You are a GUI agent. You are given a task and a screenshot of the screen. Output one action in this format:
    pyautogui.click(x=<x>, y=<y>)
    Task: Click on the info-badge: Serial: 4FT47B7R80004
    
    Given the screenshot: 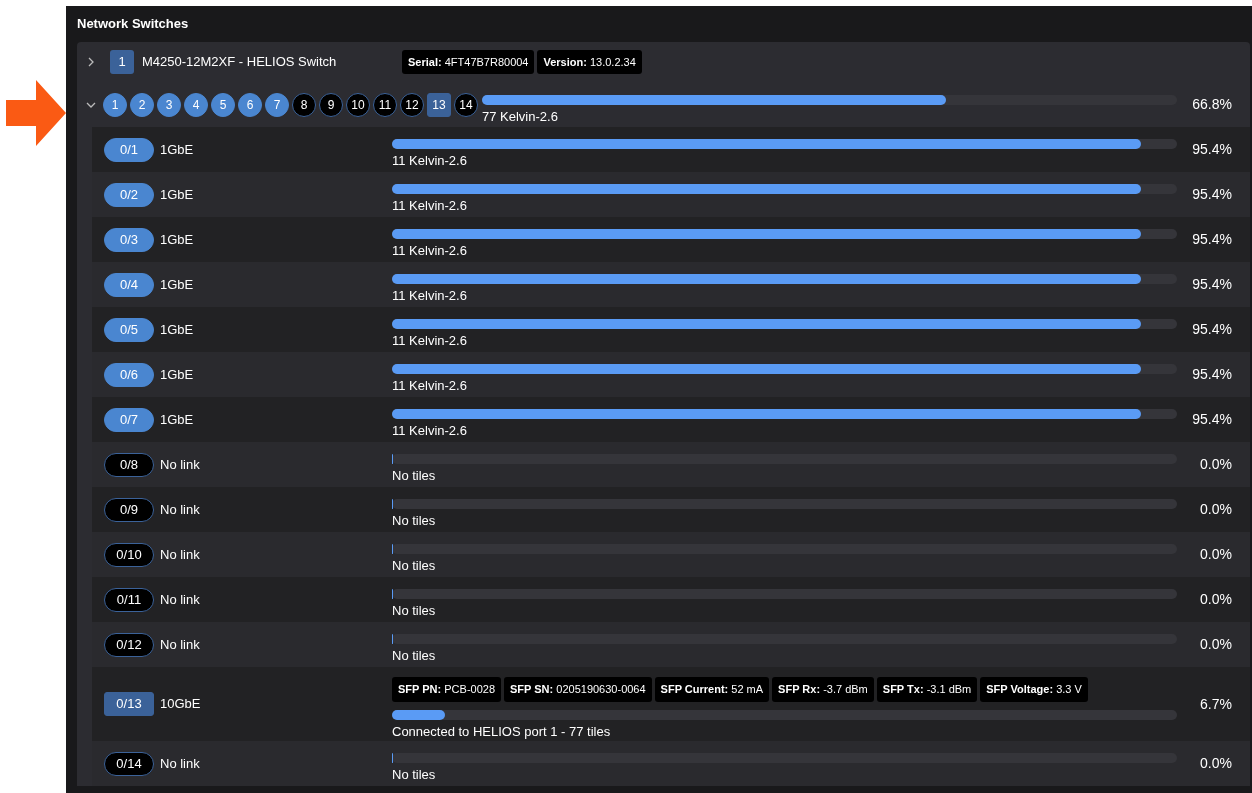 What is the action you would take?
    pyautogui.click(x=468, y=62)
    